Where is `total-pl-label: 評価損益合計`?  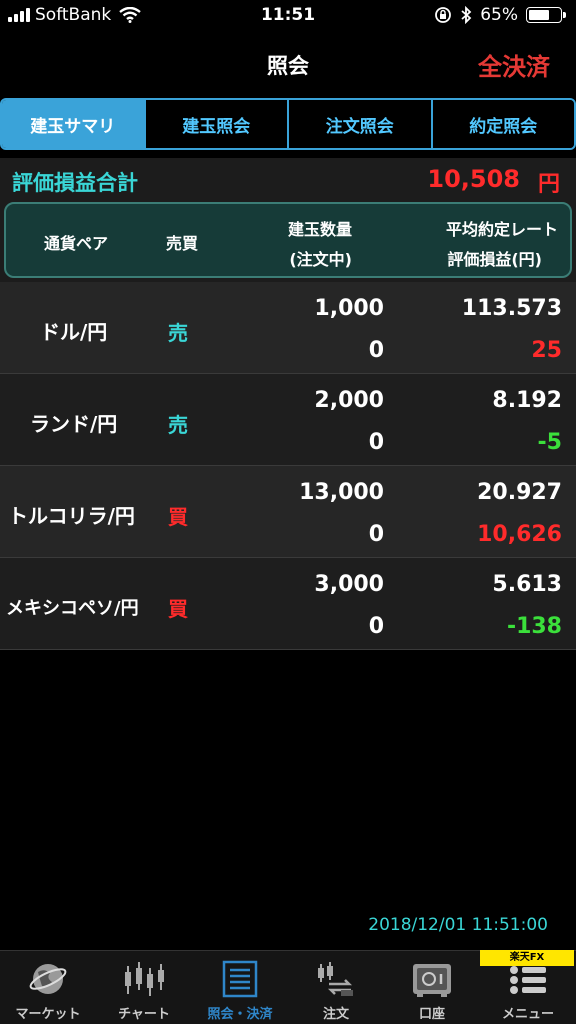 total-pl-label: 評価損益合計 is located at coordinates (75, 183).